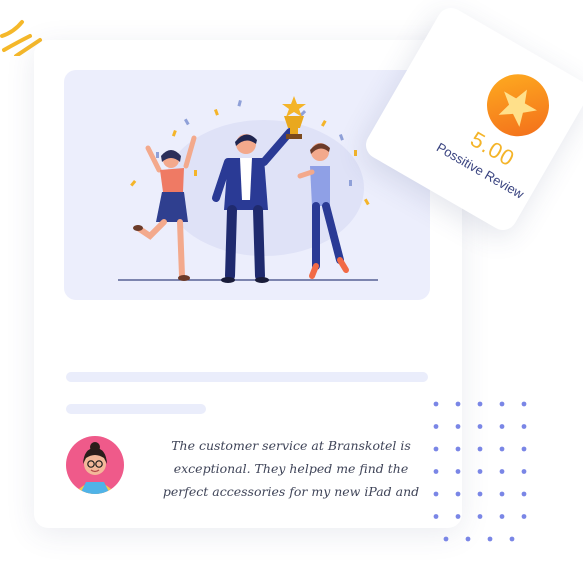  What do you see at coordinates (291, 445) in the screenshot?
I see `quote-line: The customer service at Branskotel is` at bounding box center [291, 445].